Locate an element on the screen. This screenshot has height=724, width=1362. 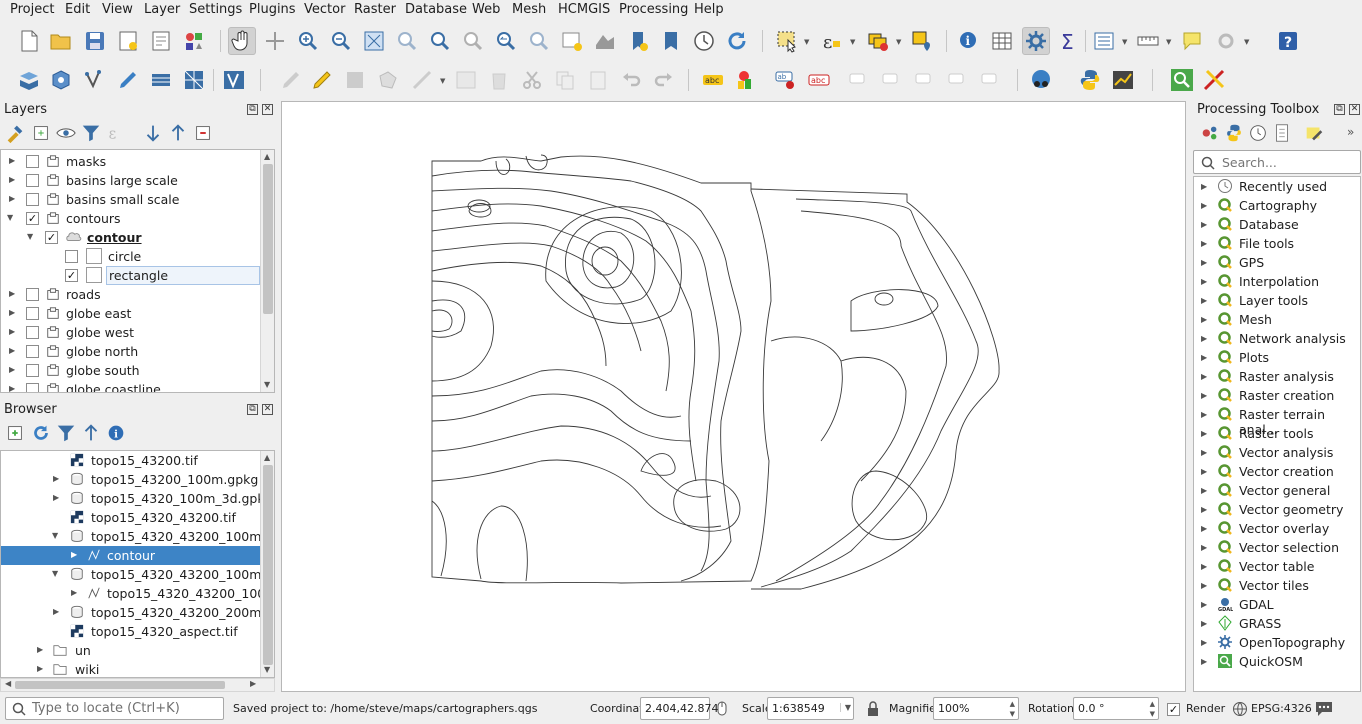
toolbox-group: ▶ Recently used is located at coordinates (1277, 186).